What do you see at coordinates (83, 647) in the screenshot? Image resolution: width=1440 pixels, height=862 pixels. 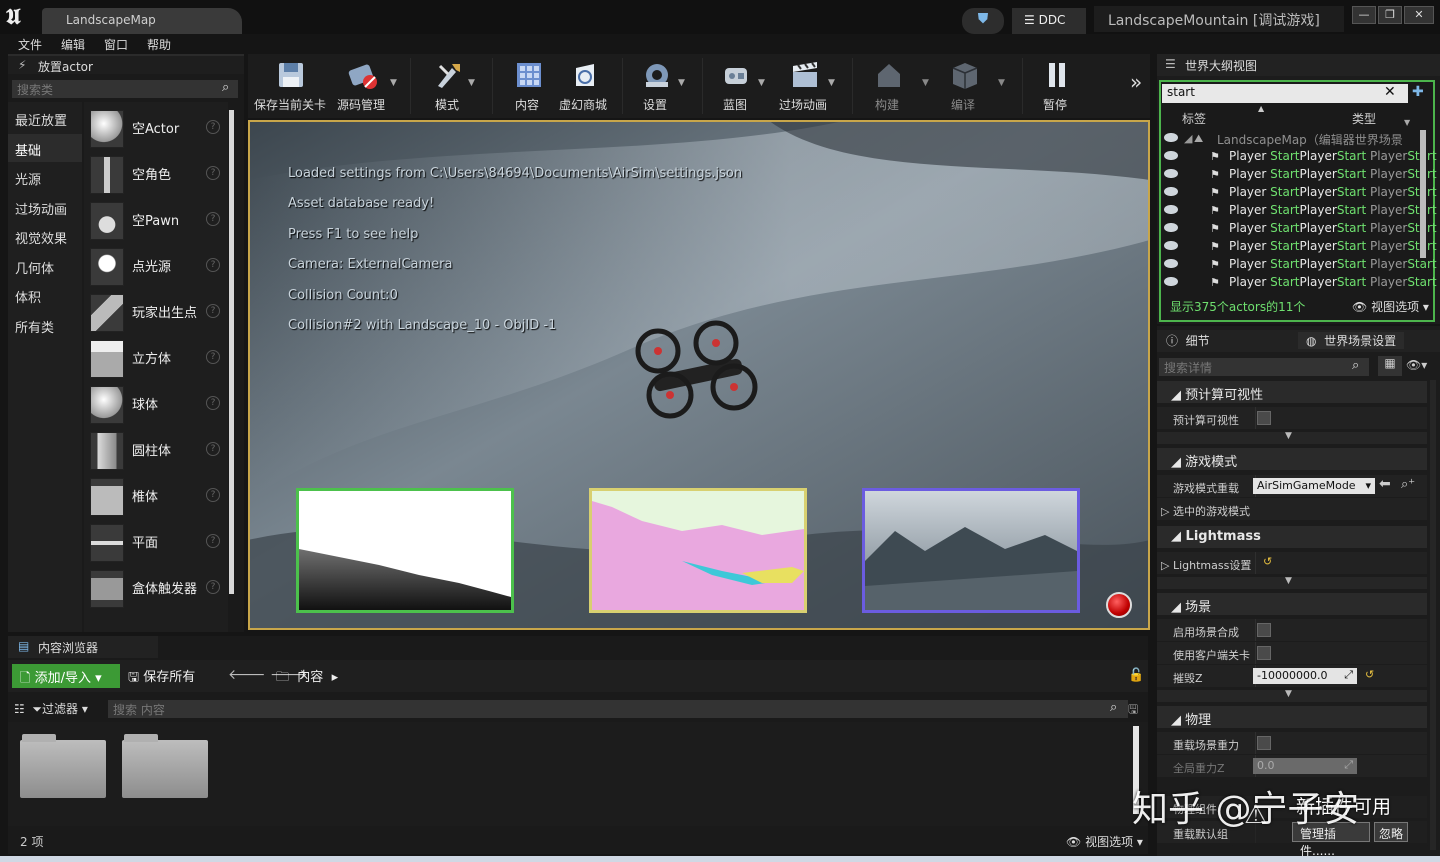 I see `content-browser-tab: ▤ 内容浏览器` at bounding box center [83, 647].